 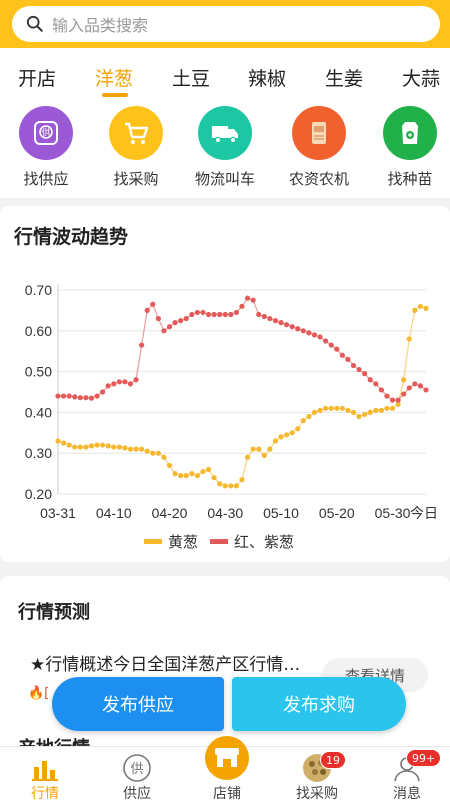 What do you see at coordinates (183, 542) in the screenshot?
I see `legend-label-0: 黄葱` at bounding box center [183, 542].